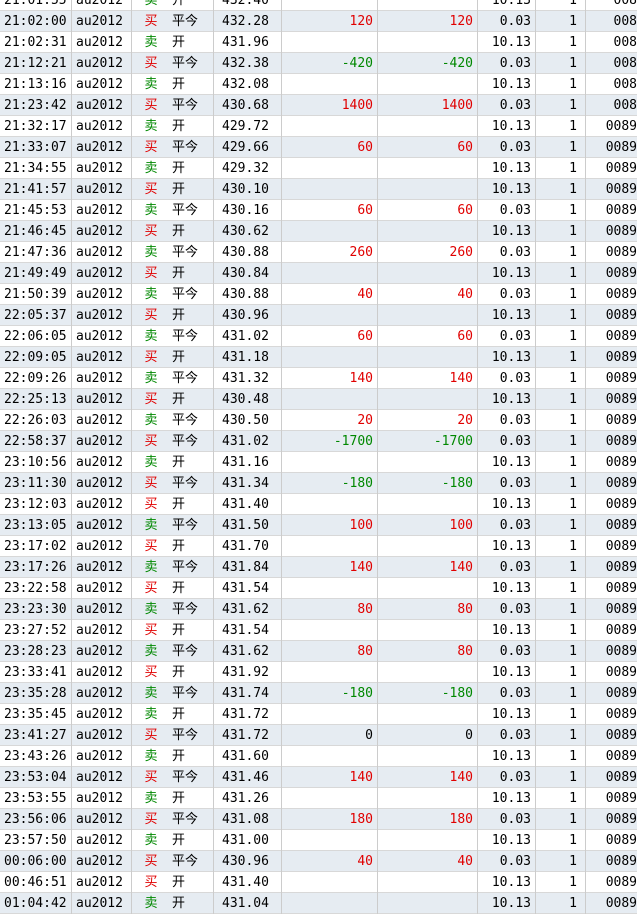 This screenshot has width=637, height=924. I want to click on table-row: 21:45:53 au2012 卖平今 430.16 60 60 0.03 1 0089, so click(318, 210).